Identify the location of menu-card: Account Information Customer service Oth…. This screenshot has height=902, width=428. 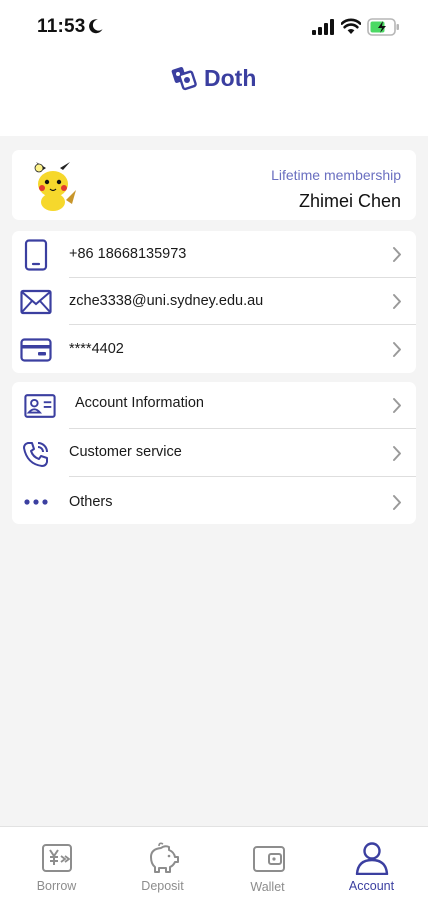
(214, 453).